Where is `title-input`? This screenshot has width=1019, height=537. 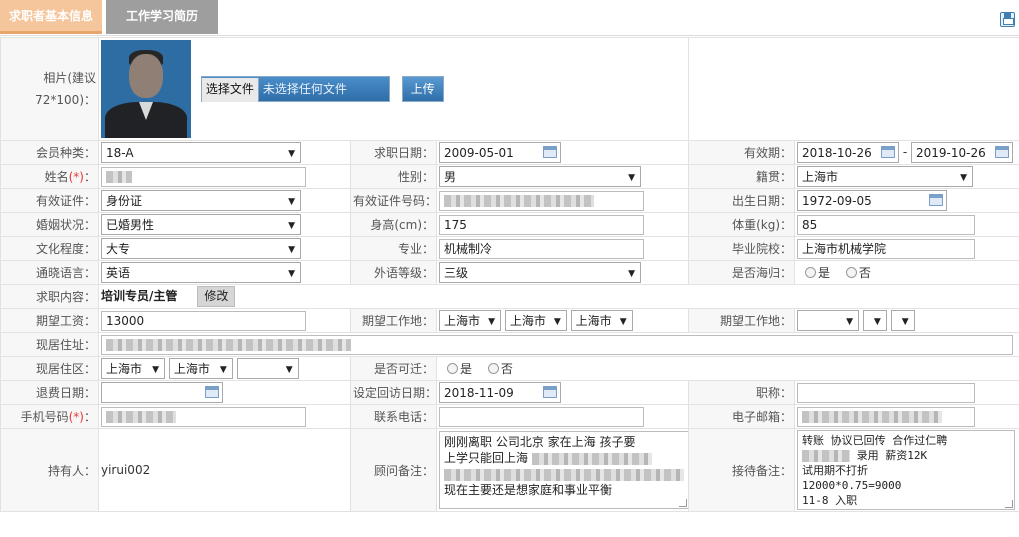
title-input is located at coordinates (886, 392).